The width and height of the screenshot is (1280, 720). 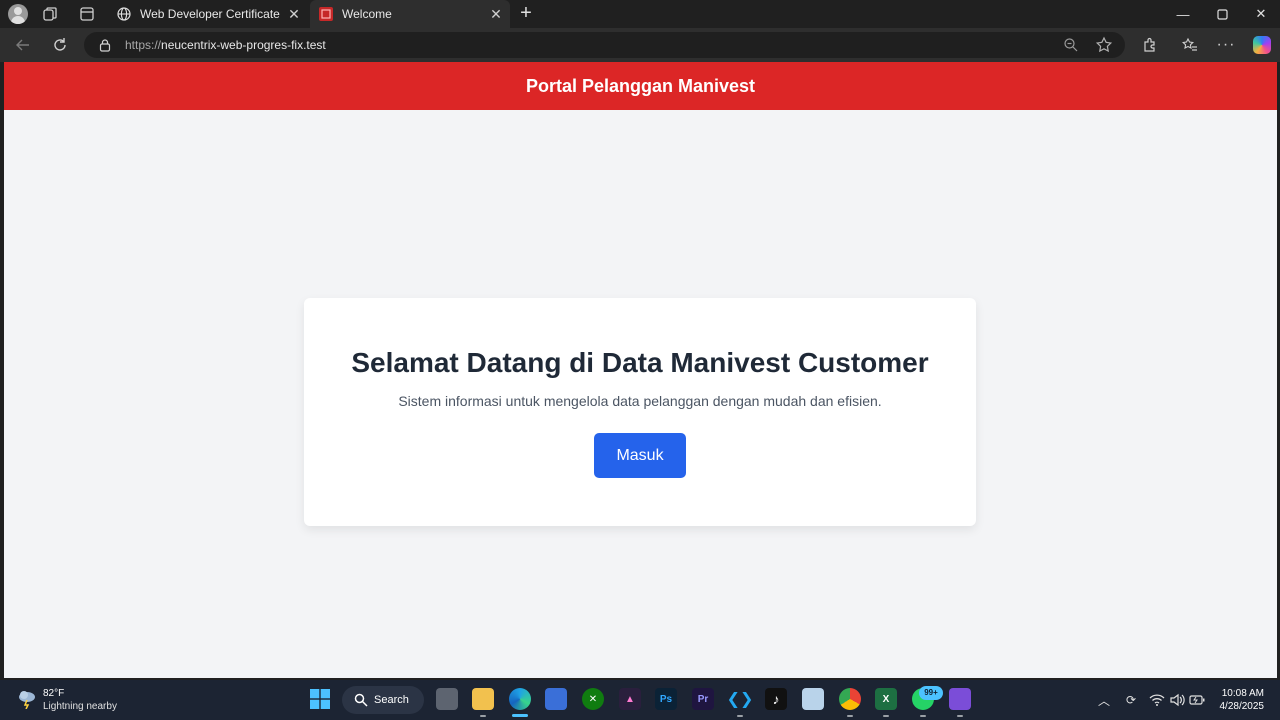 I want to click on maximize-icon, so click(x=1222, y=14).